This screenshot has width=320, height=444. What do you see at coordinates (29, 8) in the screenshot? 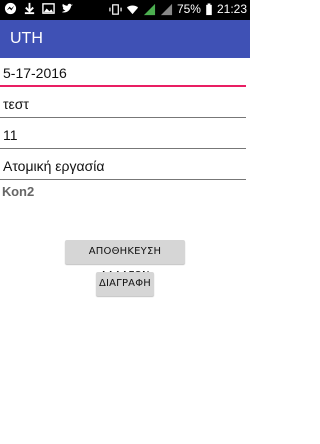
I see `download-icon` at bounding box center [29, 8].